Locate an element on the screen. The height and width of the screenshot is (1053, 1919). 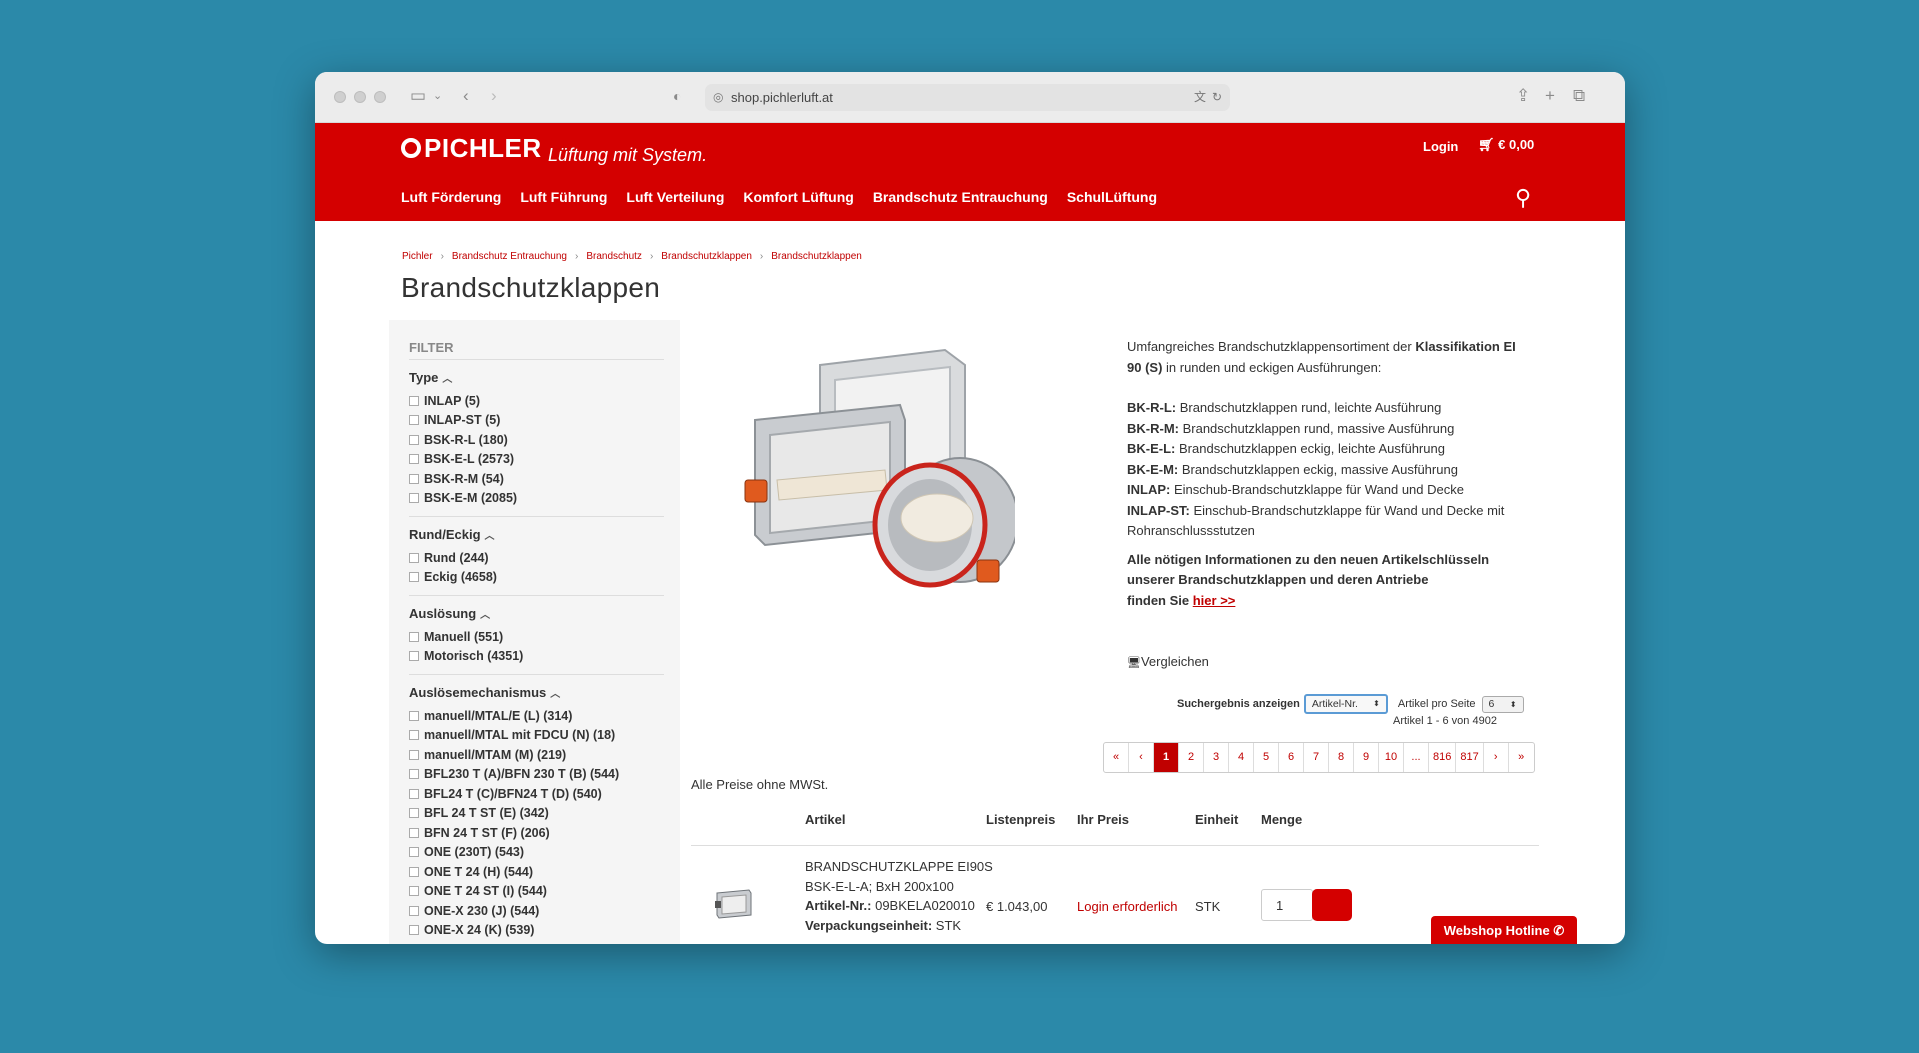
filter-group-header: Rund/Eckig ︿ is located at coordinates (536, 534).